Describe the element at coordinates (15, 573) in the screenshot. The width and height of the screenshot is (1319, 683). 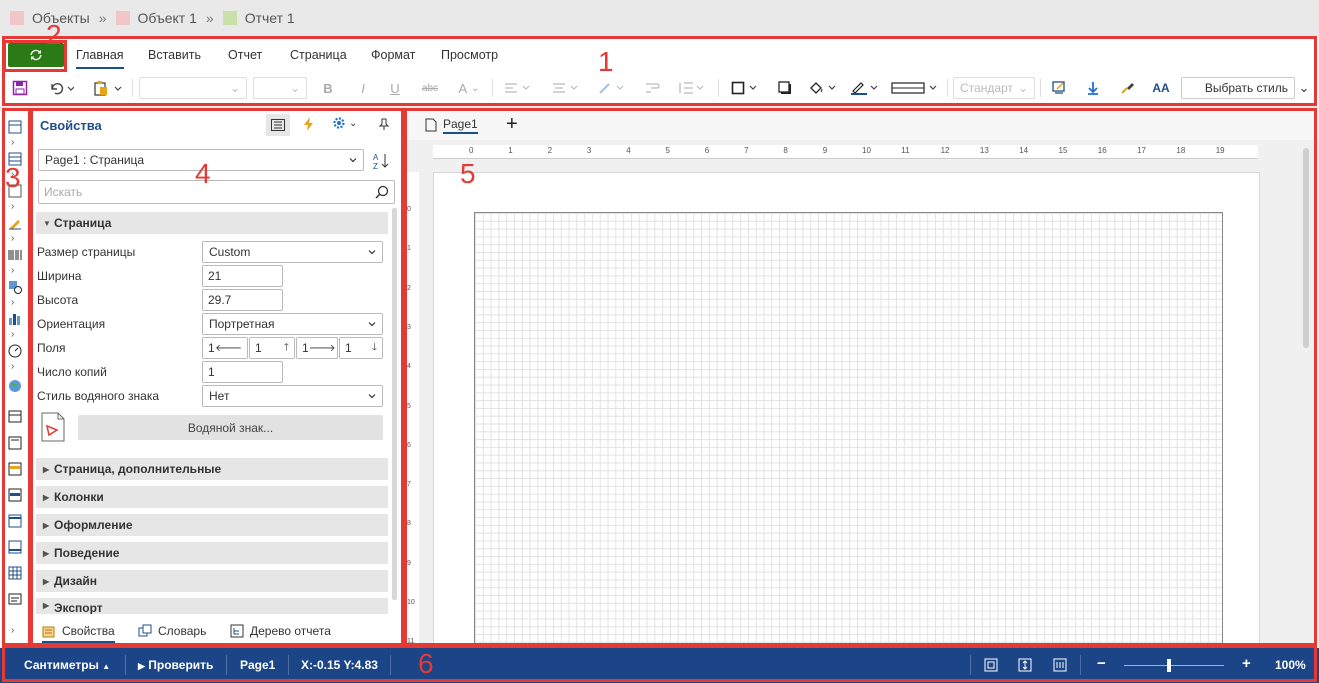
I see `table-icon` at that location.